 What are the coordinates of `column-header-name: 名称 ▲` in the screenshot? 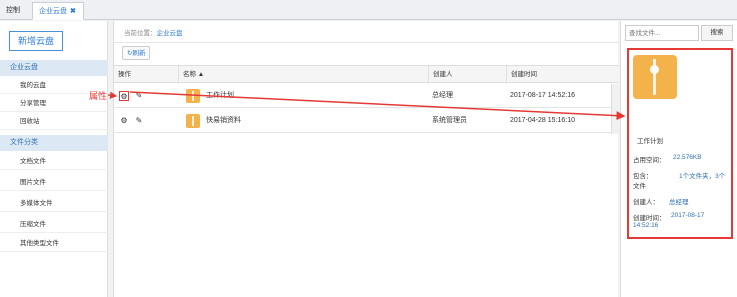 It's located at (303, 75).